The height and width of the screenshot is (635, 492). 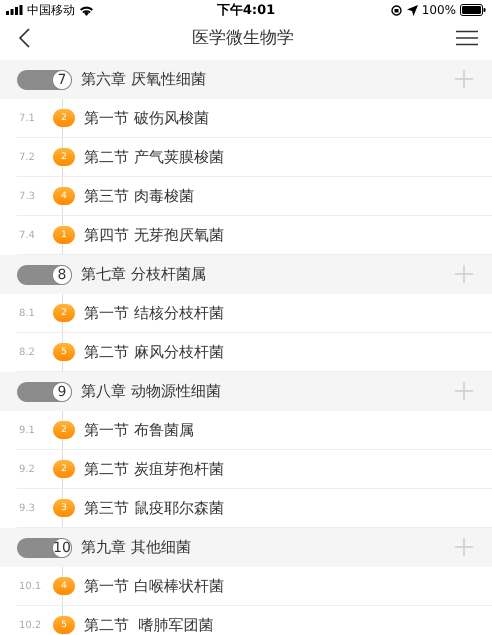 What do you see at coordinates (62, 80) in the screenshot?
I see `chapter-number: 7` at bounding box center [62, 80].